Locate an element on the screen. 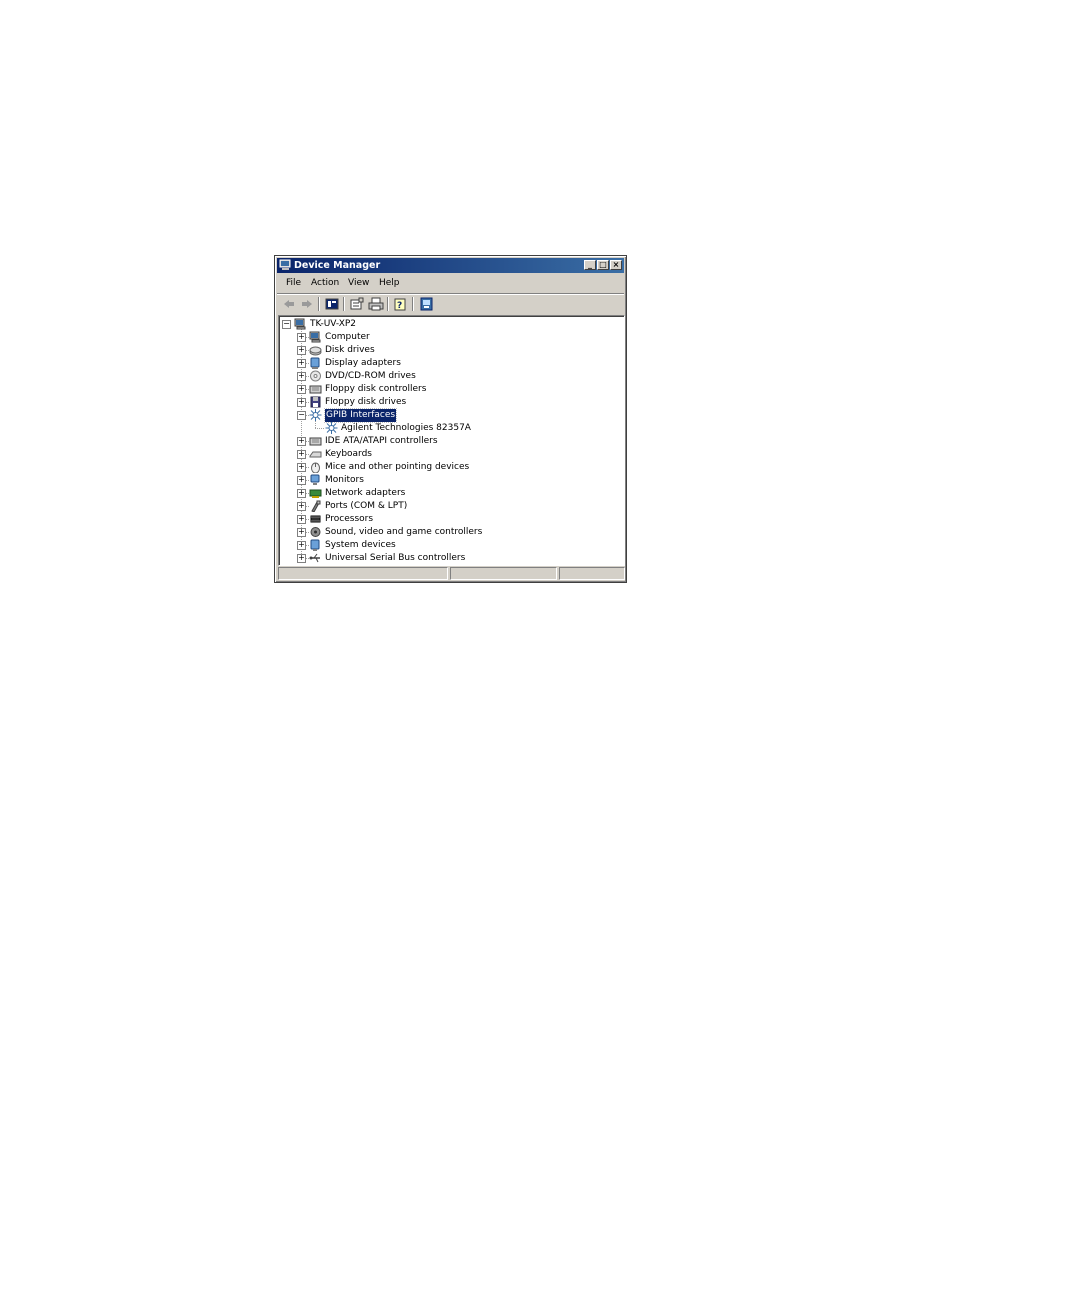  print-button is located at coordinates (376, 304).